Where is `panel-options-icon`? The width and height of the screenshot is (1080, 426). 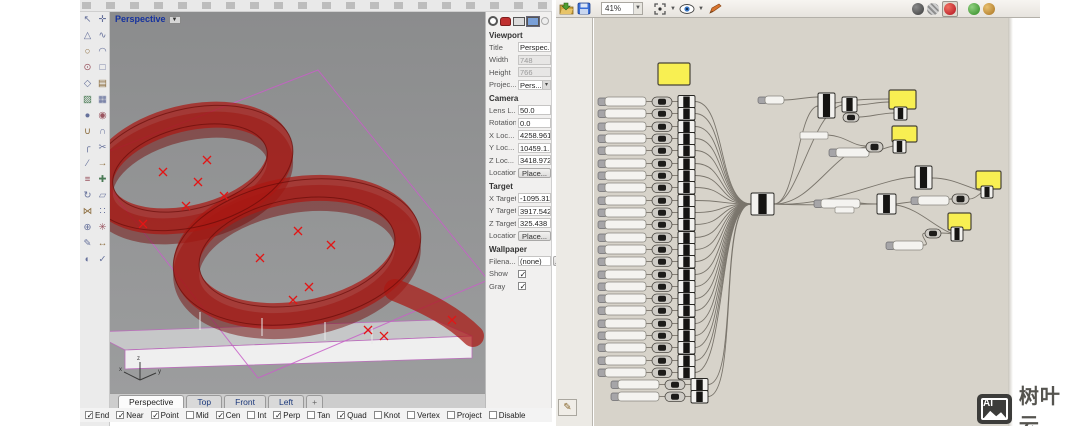
panel-options-icon is located at coordinates (545, 21).